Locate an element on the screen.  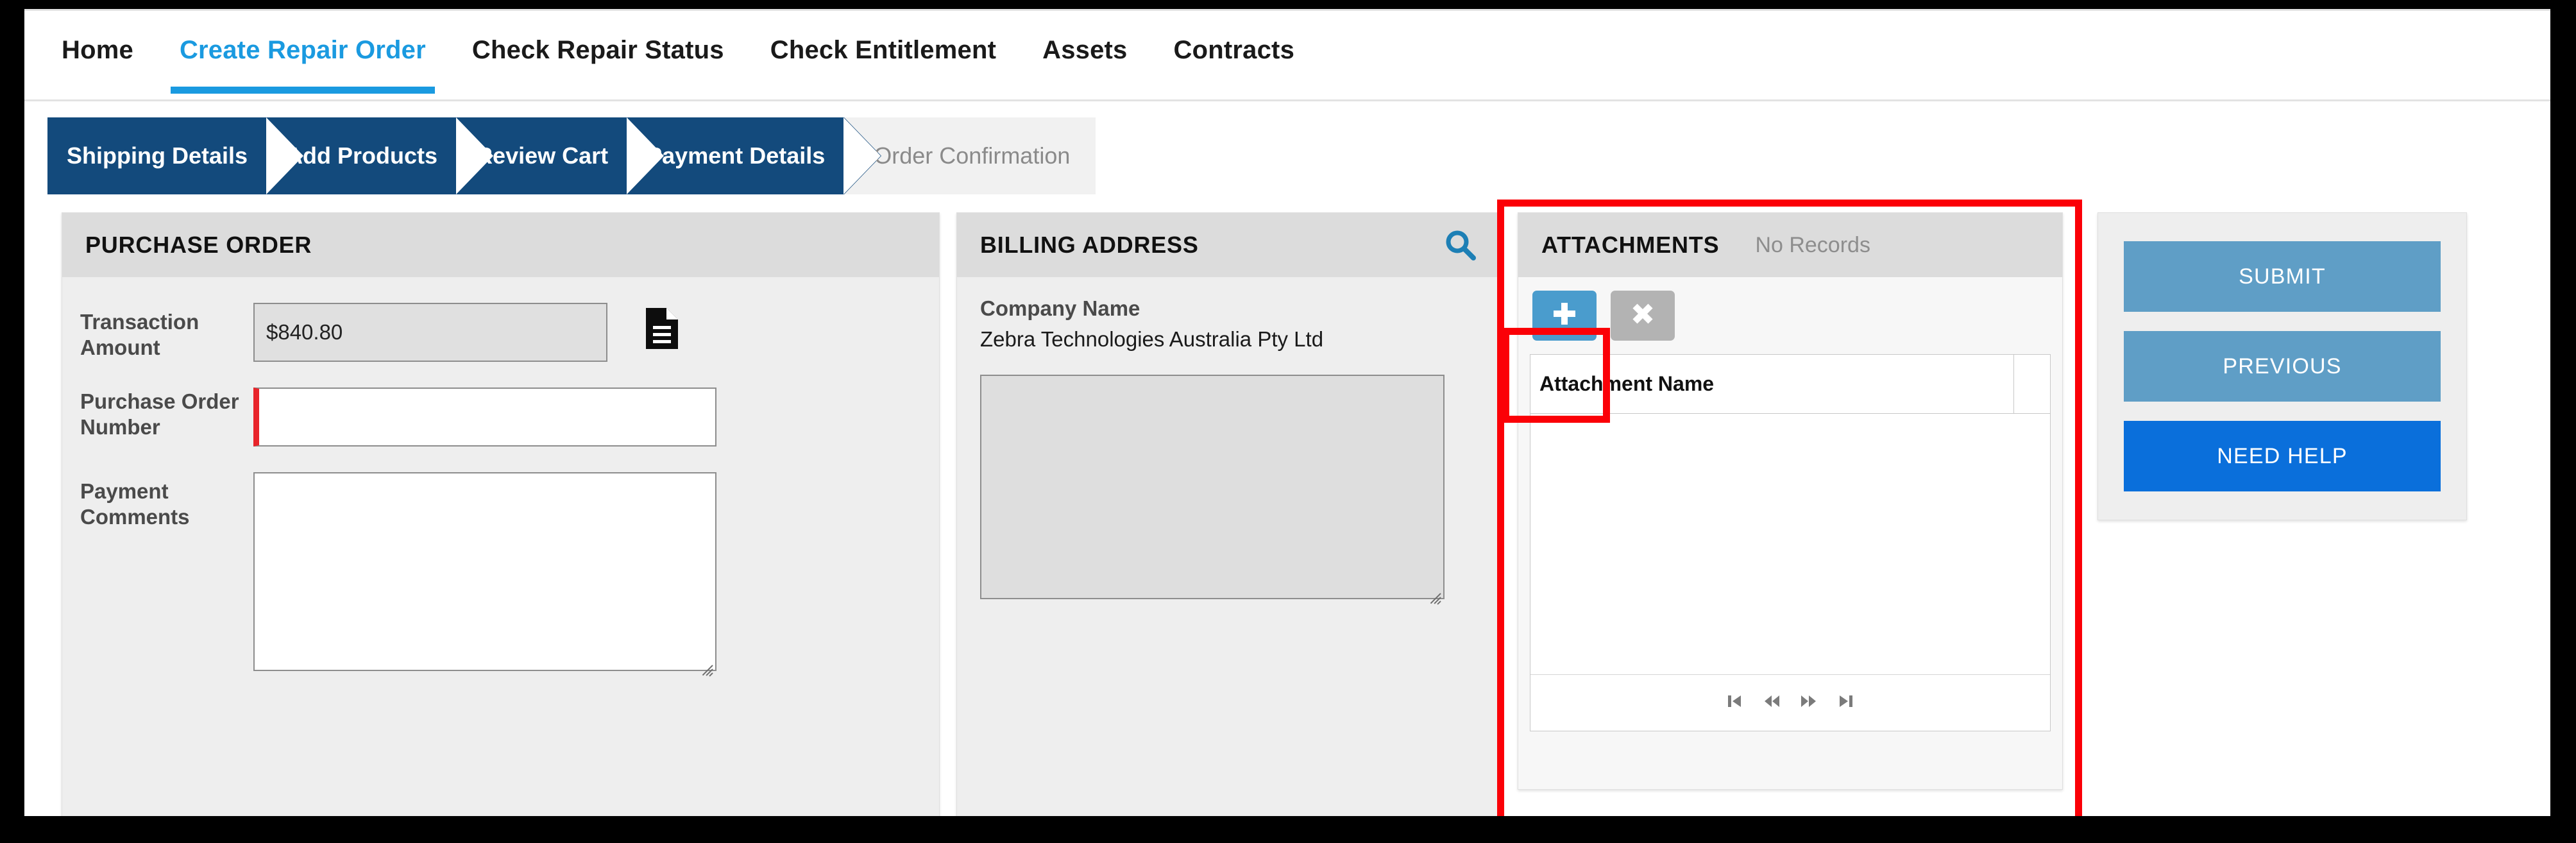
step-add-products: Add Products is located at coordinates (380, 156).